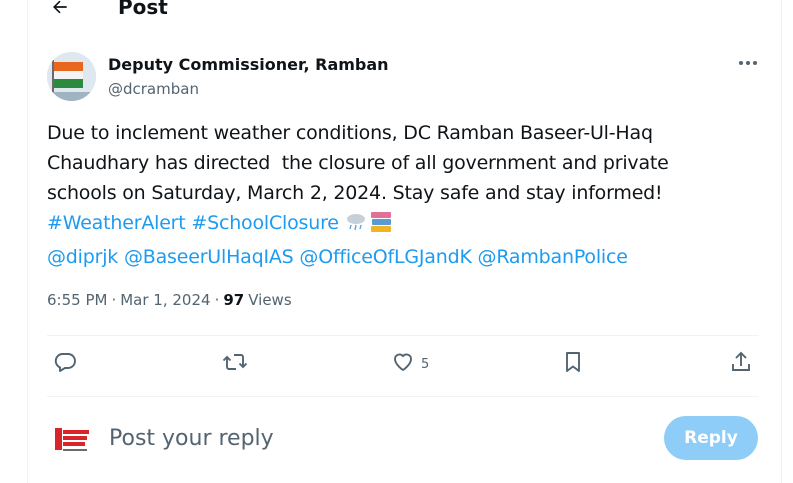  Describe the element at coordinates (381, 226) in the screenshot. I see `books-emoji` at that location.